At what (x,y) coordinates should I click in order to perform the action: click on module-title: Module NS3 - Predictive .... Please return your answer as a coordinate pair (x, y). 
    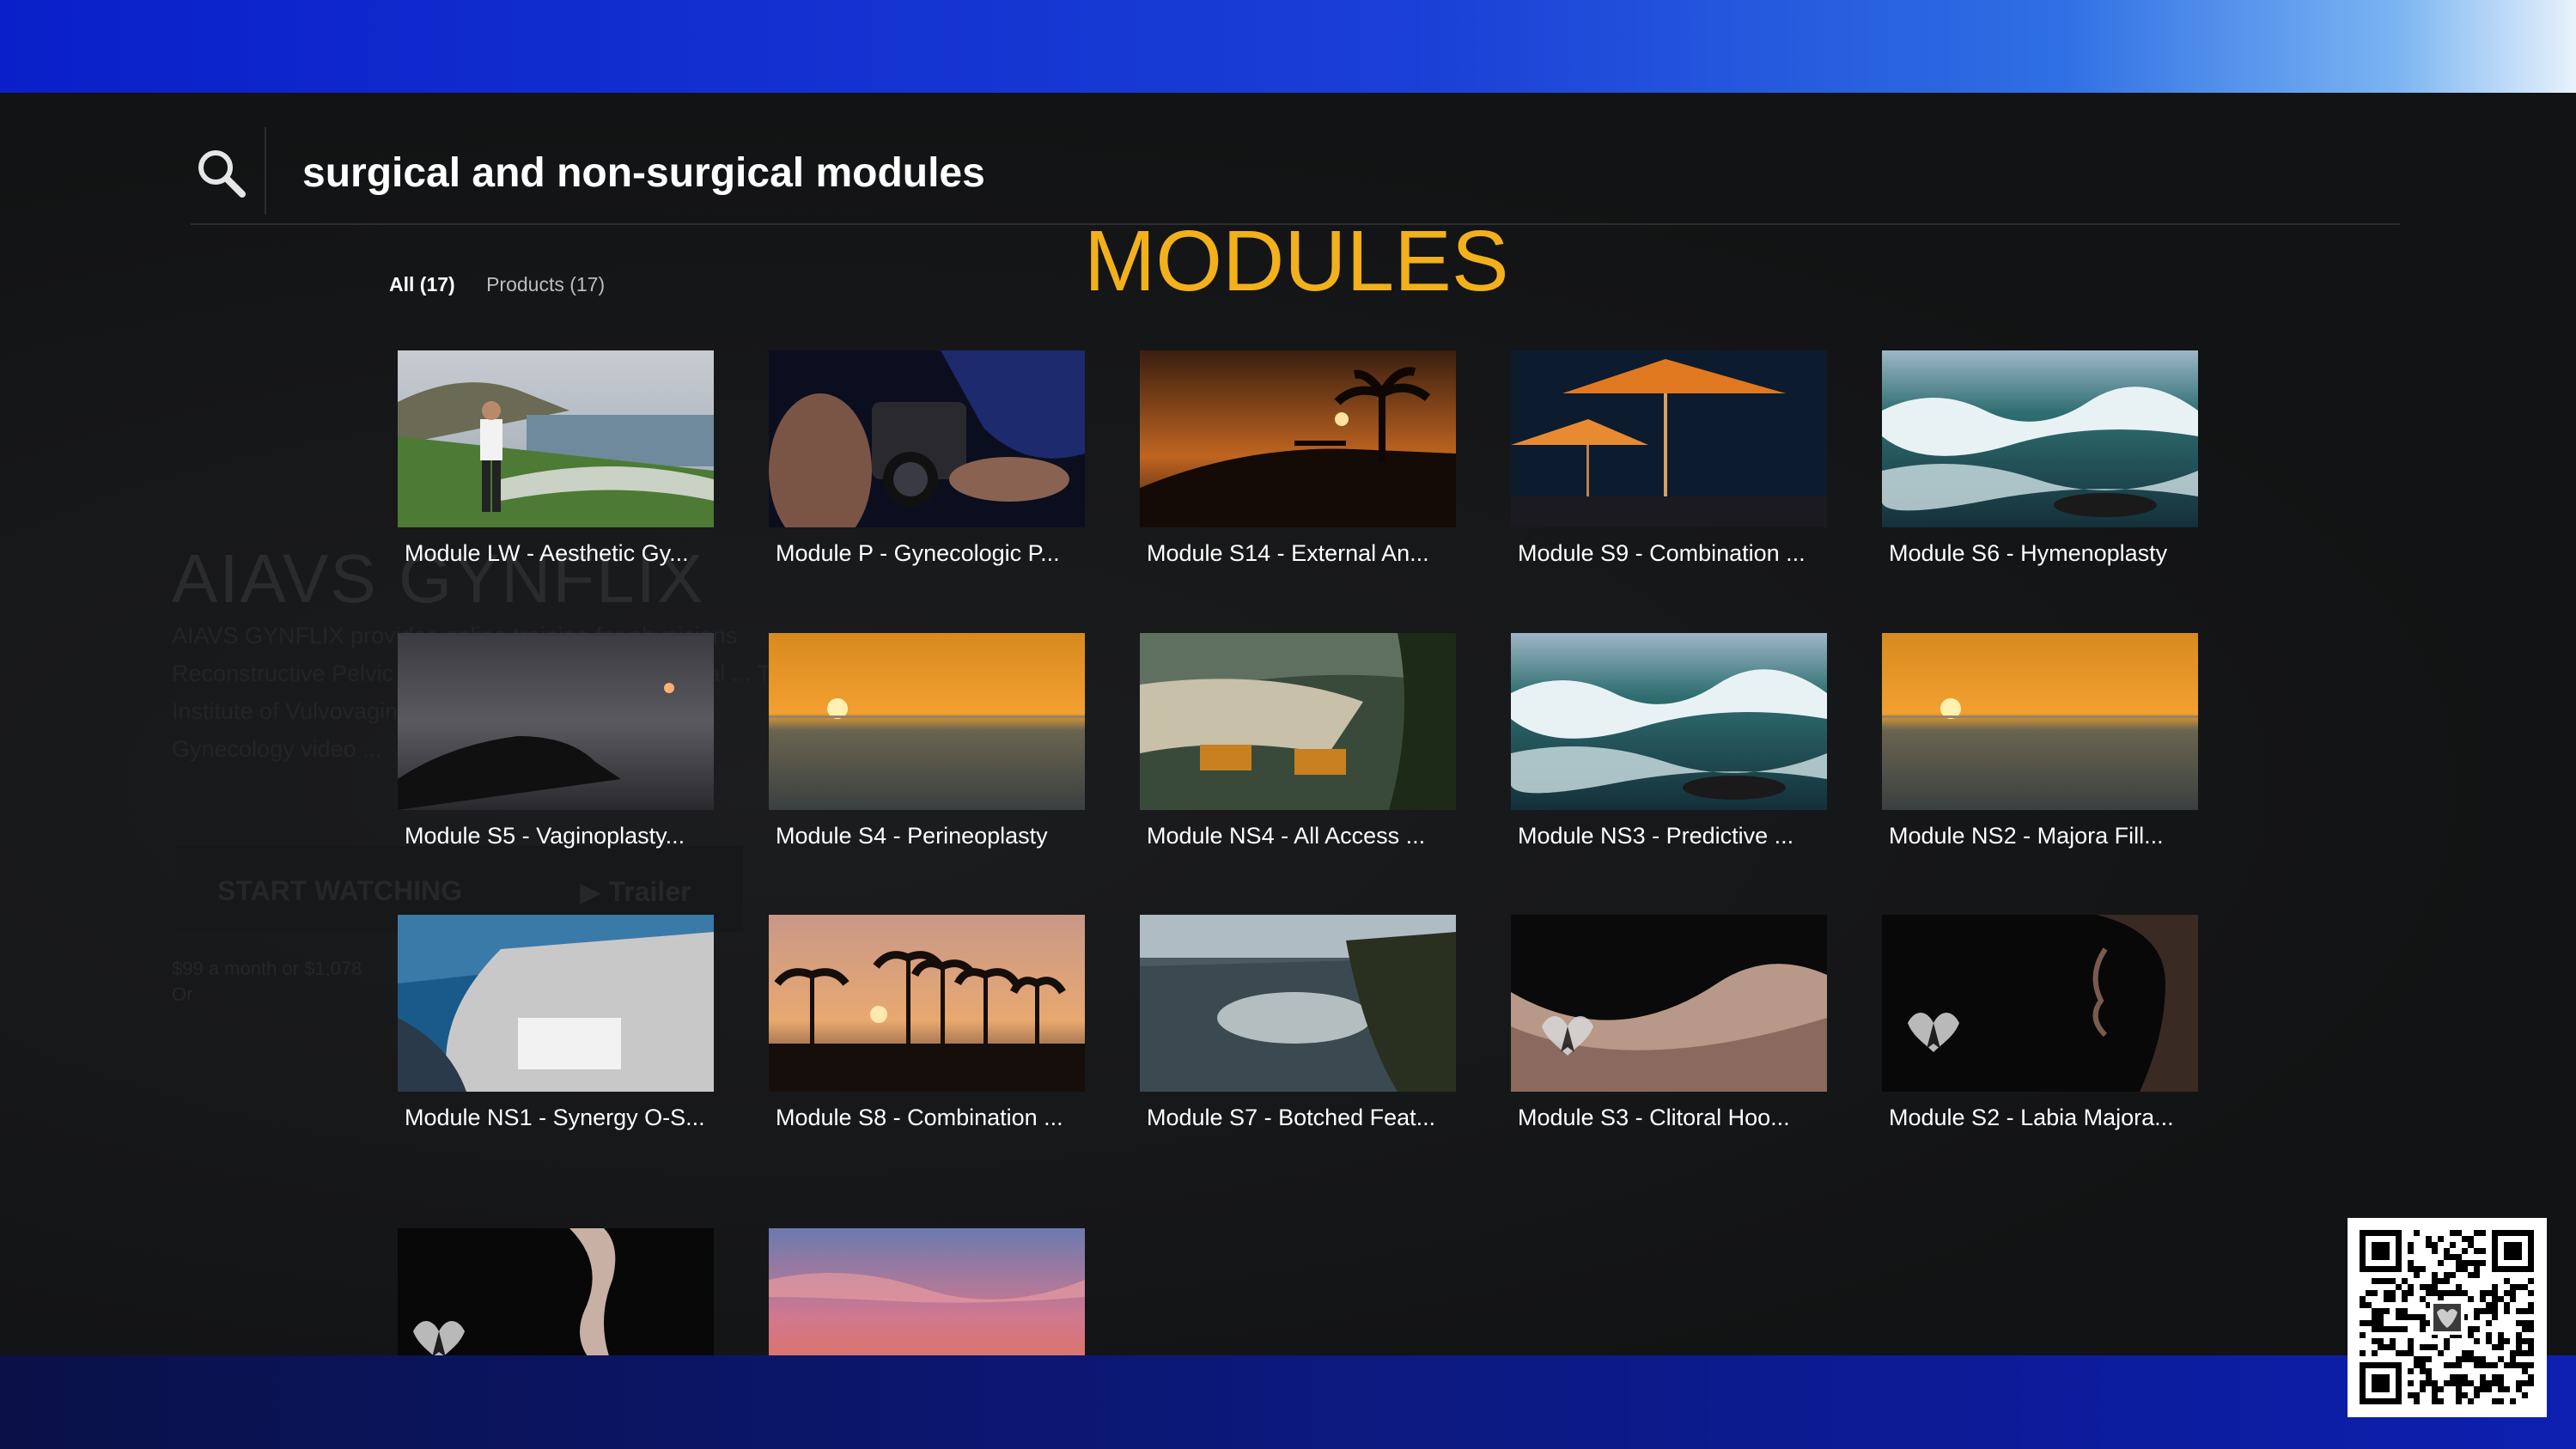
    Looking at the image, I should click on (1669, 836).